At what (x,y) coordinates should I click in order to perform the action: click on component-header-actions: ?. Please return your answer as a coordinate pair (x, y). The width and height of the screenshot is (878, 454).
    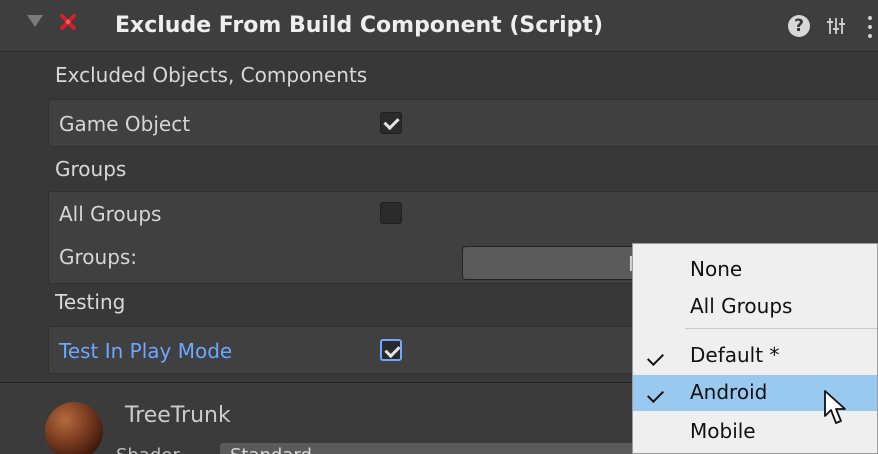
    Looking at the image, I should click on (833, 27).